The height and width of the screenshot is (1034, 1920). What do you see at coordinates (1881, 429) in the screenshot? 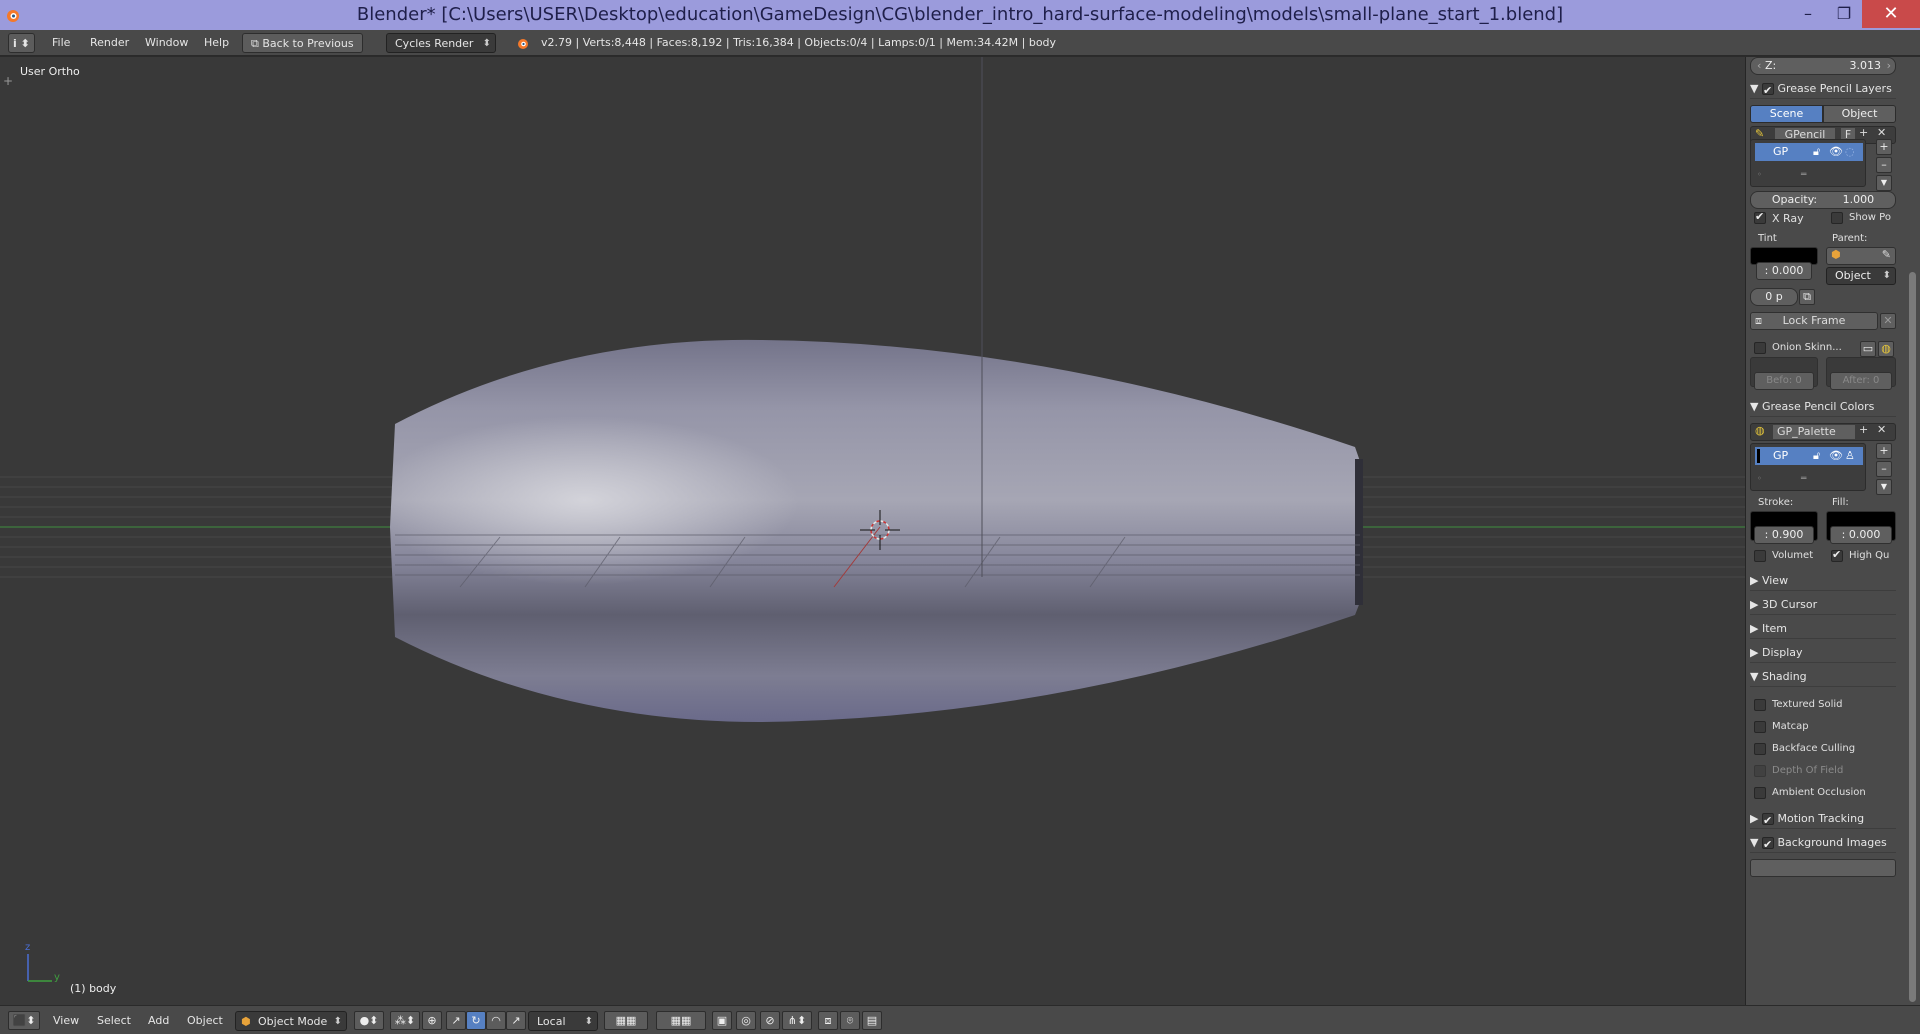
I see `unlink-palette-icon: ✕` at bounding box center [1881, 429].